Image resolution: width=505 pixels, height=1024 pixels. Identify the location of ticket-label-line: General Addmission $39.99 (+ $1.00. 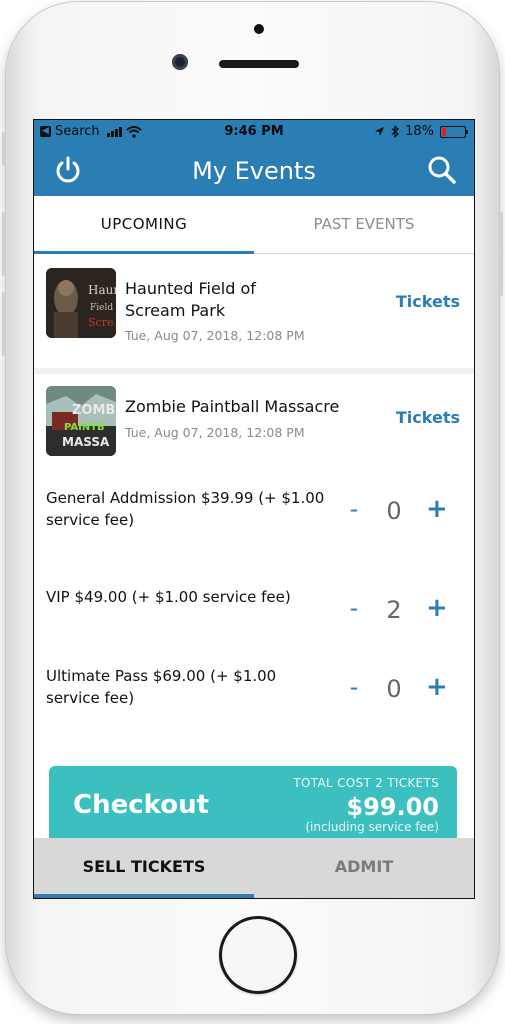
(185, 498).